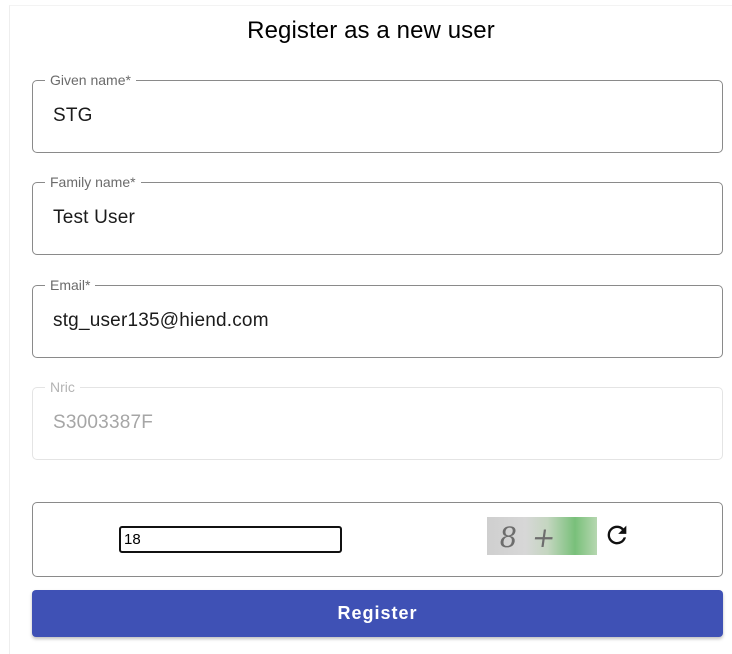 The image size is (732, 654). I want to click on nric-field: Nric S3003387F, so click(377, 419).